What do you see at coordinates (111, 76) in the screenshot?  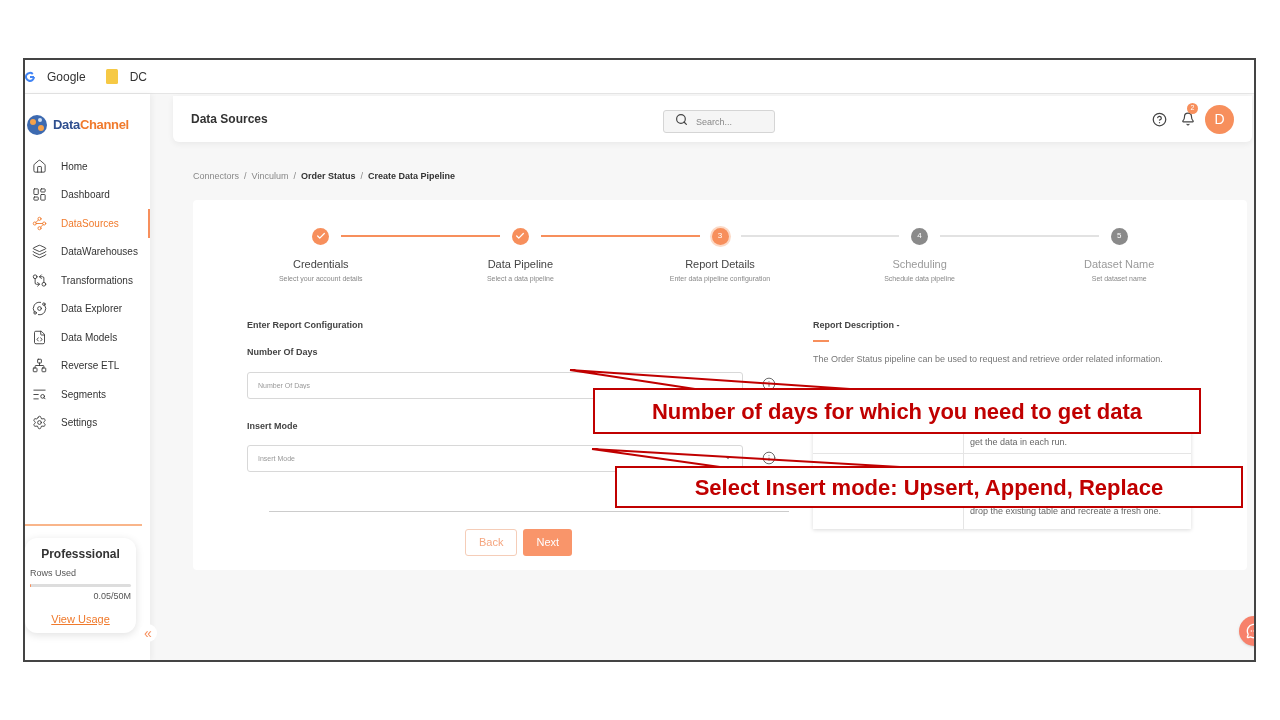 I see `folder-icon` at bounding box center [111, 76].